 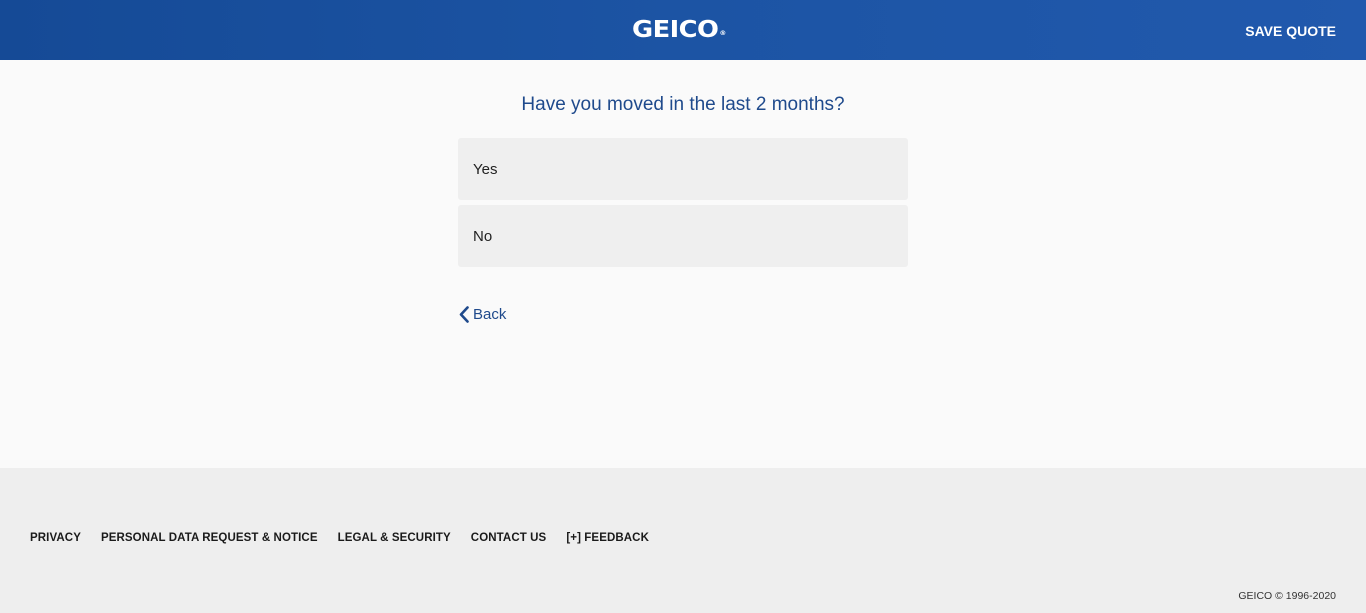 What do you see at coordinates (683, 236) in the screenshot?
I see `option-no-button: No` at bounding box center [683, 236].